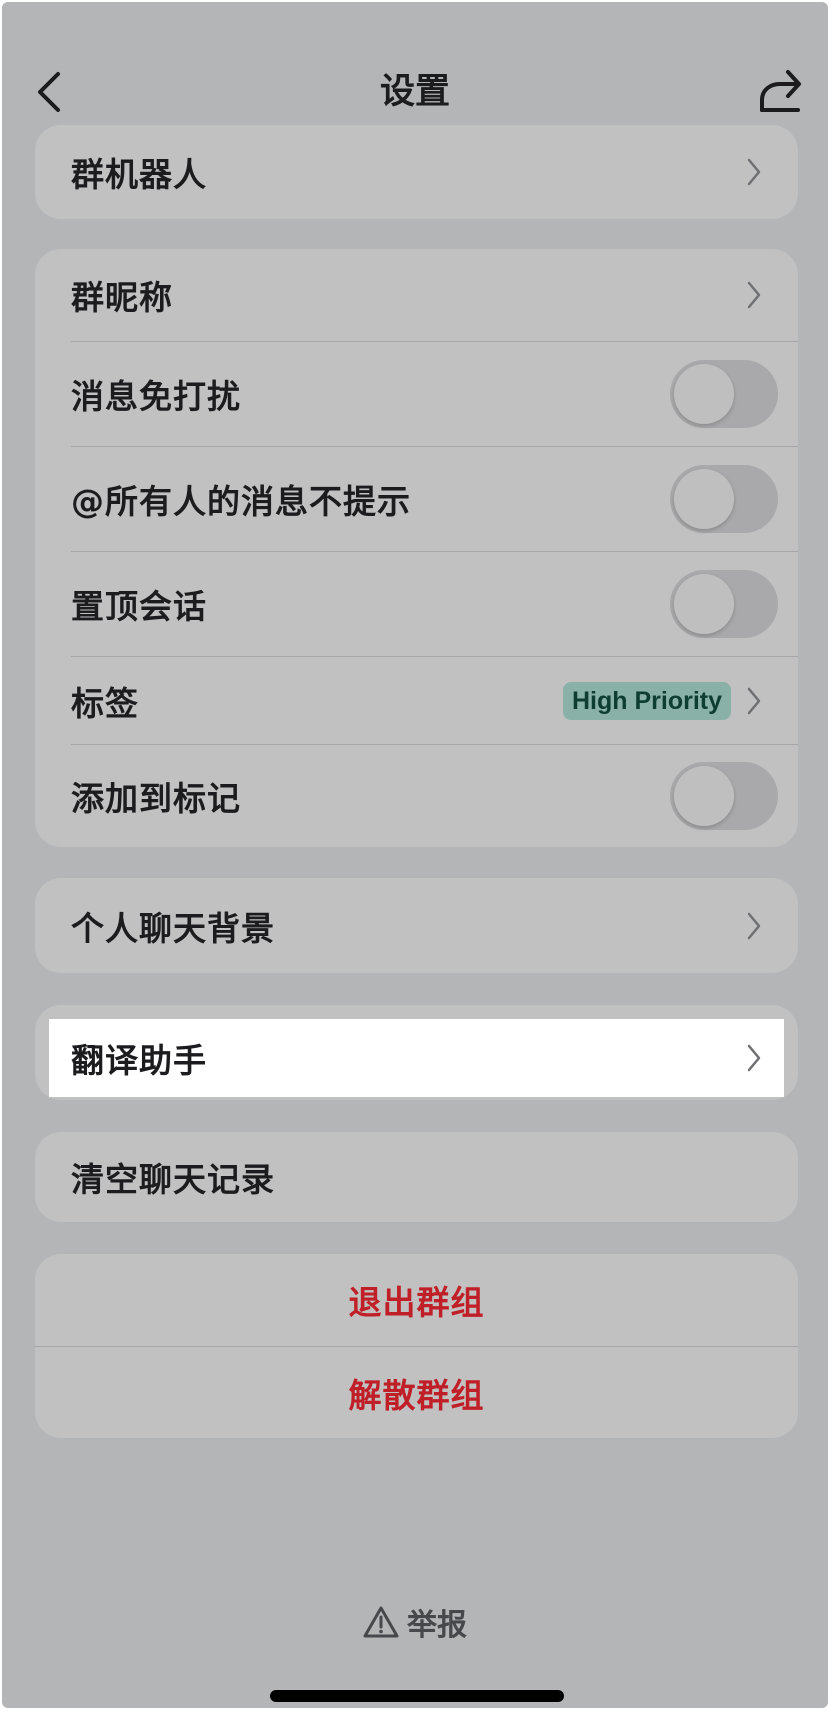 This screenshot has height=1712, width=830. I want to click on danger-actions-card: 退出群组 解散群组, so click(416, 1346).